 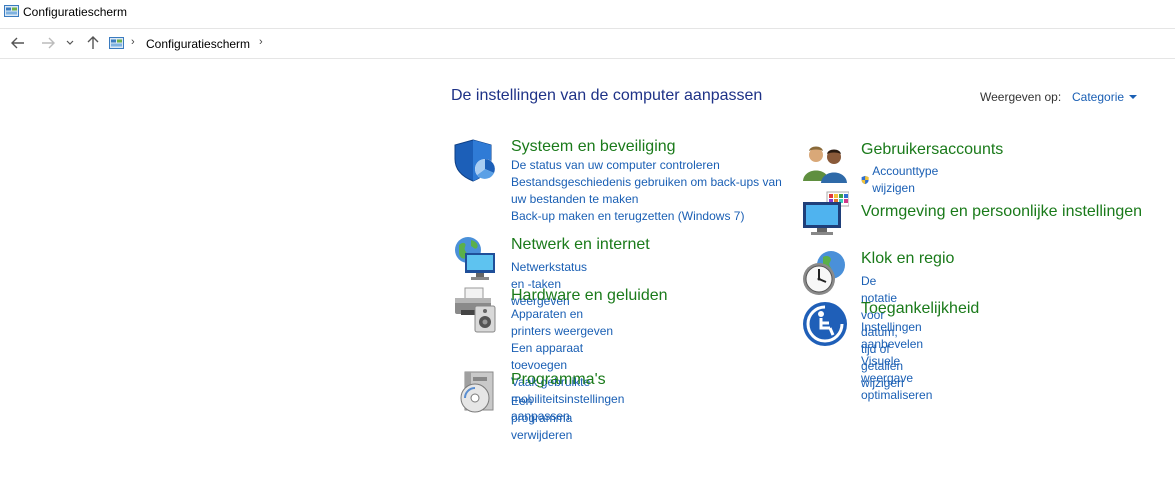 What do you see at coordinates (589, 296) in the screenshot?
I see `category-title-hardware-sound: Hardware en geluiden` at bounding box center [589, 296].